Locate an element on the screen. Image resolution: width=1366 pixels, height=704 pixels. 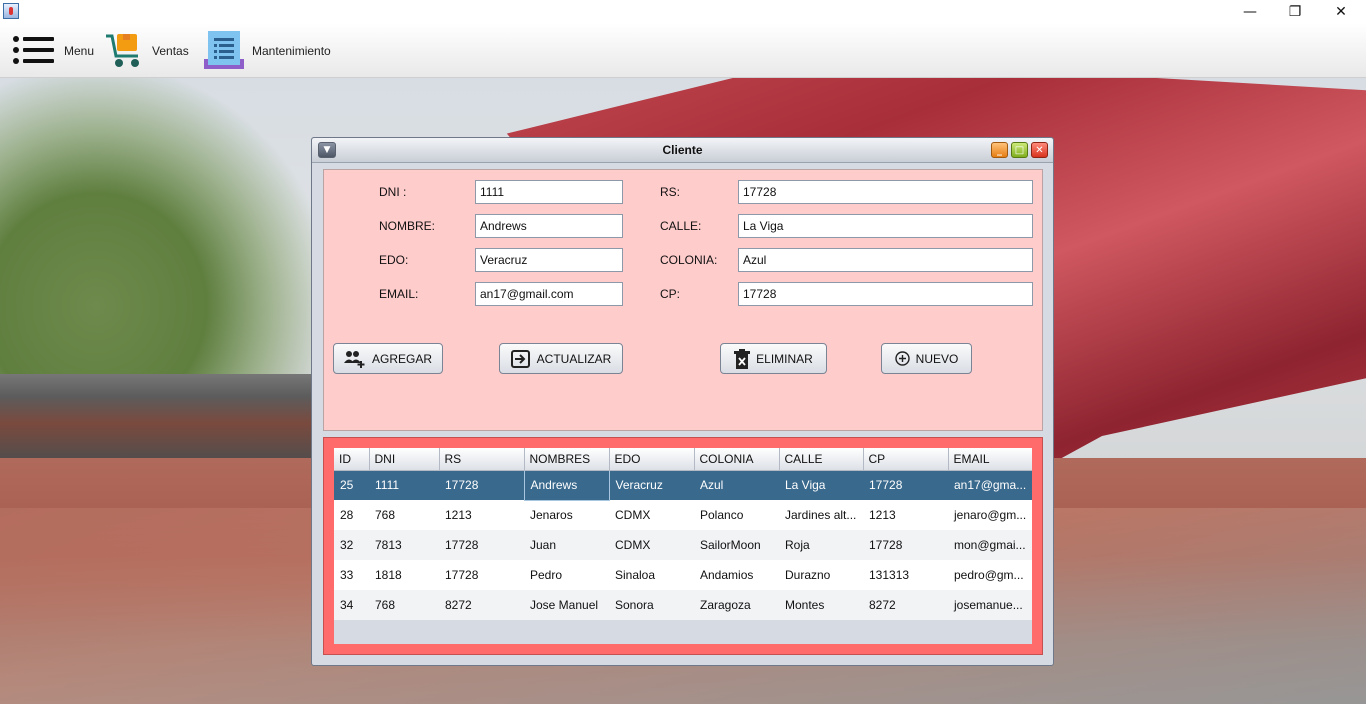
column-header-rs: RS is located at coordinates (482, 459).